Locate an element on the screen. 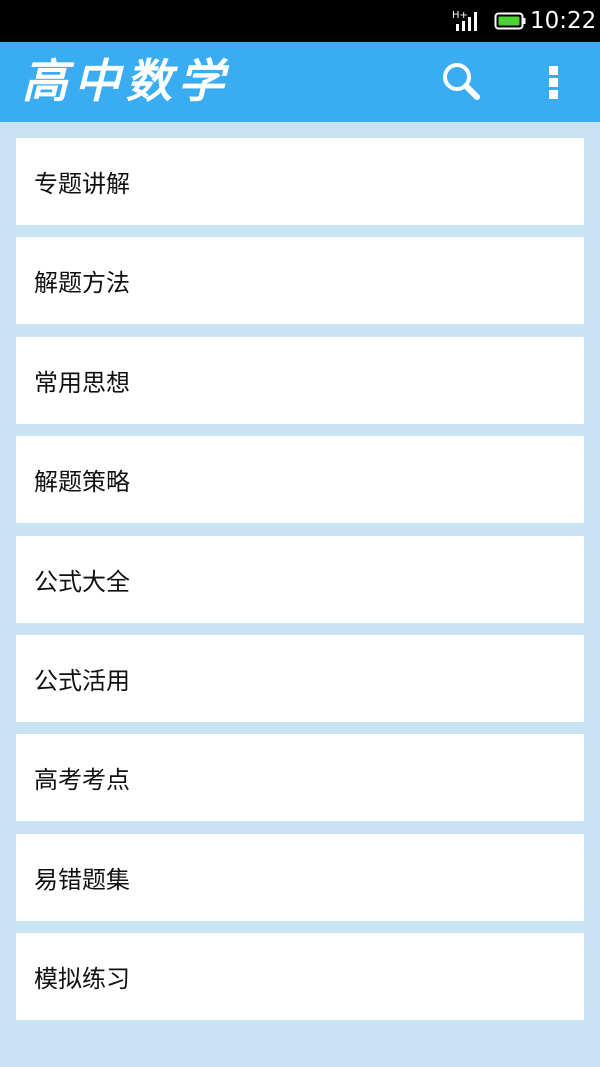  overflow-menu-icon is located at coordinates (553, 82).